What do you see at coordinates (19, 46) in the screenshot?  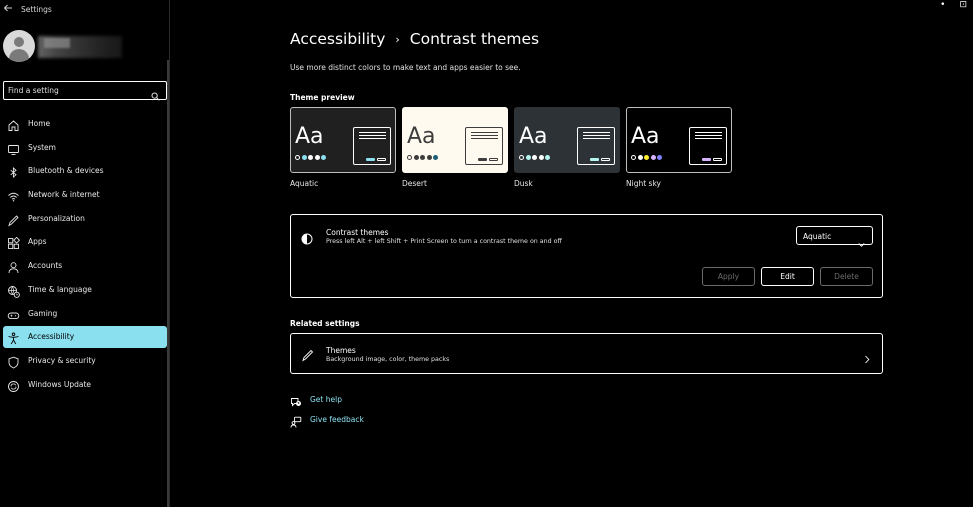 I see `avatar` at bounding box center [19, 46].